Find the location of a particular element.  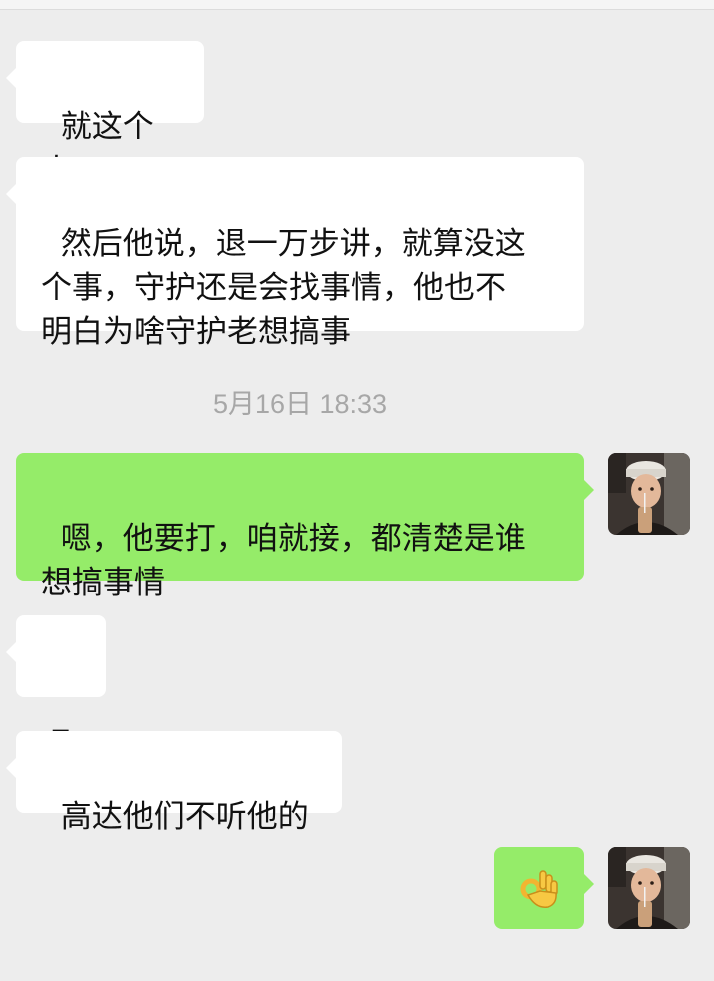

top-divider is located at coordinates (357, 5).